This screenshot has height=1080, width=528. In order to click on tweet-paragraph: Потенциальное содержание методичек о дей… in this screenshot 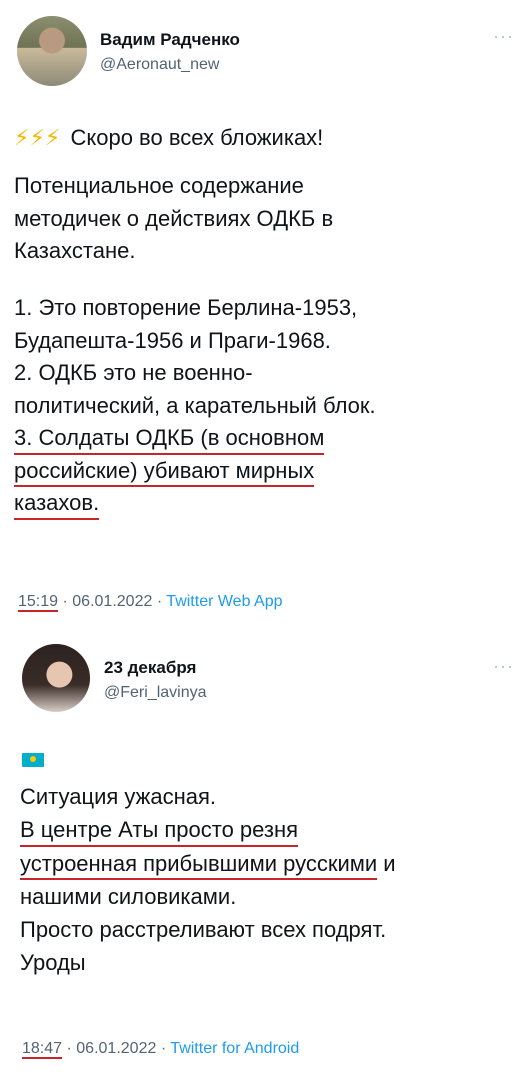, I will do `click(173, 219)`.